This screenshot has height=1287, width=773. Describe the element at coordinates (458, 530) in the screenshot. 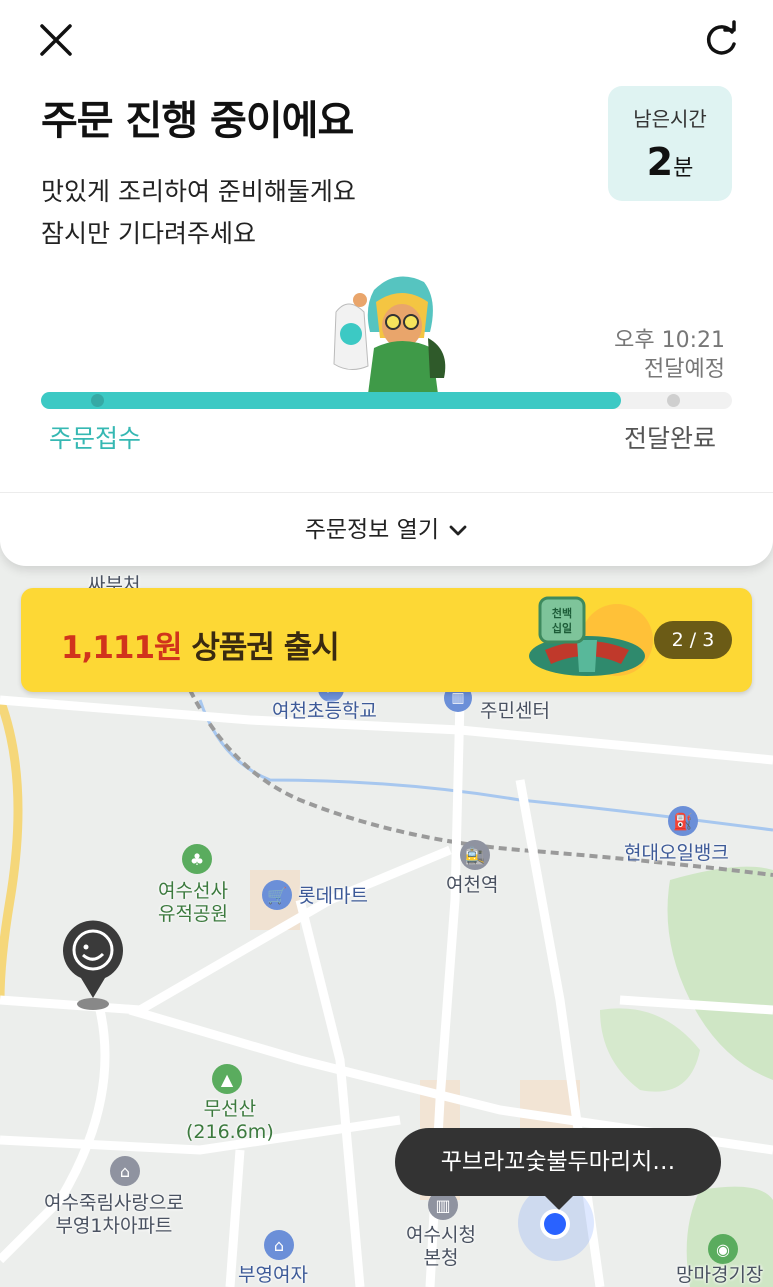

I see `chevron-down-icon` at that location.